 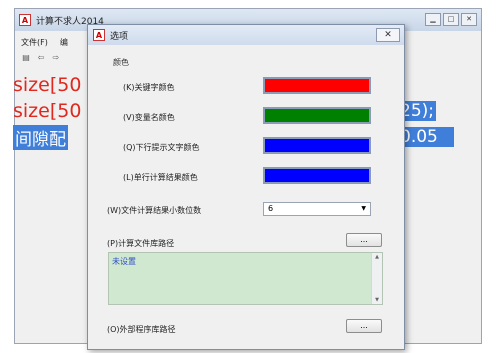 What do you see at coordinates (119, 36) in the screenshot?
I see `dialog-title: 选项` at bounding box center [119, 36].